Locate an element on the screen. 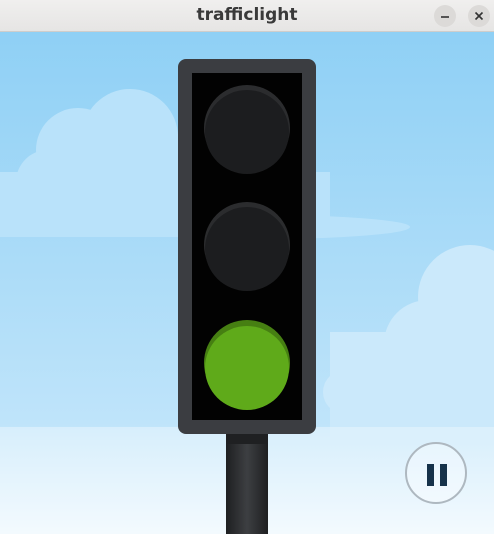 The height and width of the screenshot is (534, 494). yellow-lamp is located at coordinates (247, 246).